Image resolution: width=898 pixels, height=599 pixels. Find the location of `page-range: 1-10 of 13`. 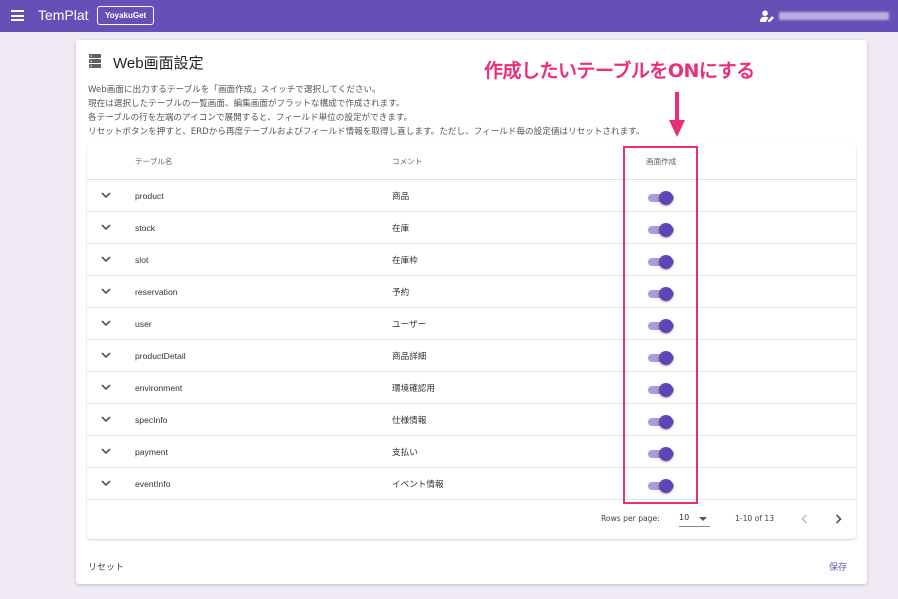

page-range: 1-10 of 13 is located at coordinates (755, 518).